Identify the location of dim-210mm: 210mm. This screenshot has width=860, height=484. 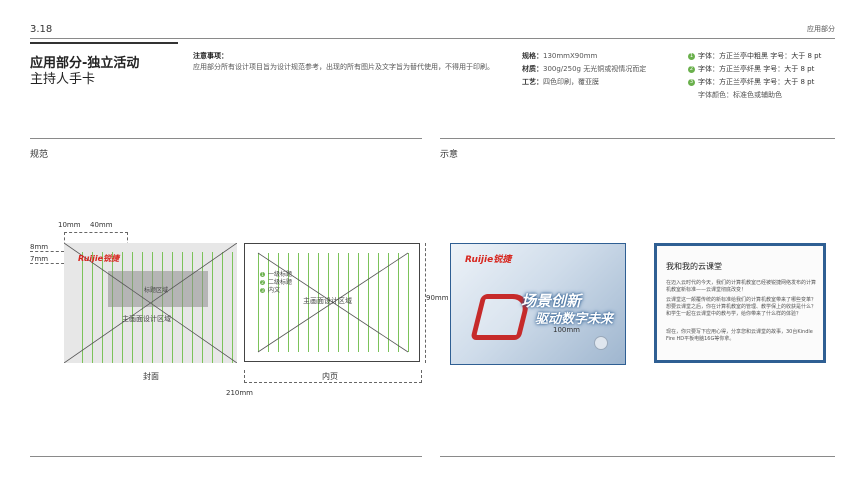
(239, 393).